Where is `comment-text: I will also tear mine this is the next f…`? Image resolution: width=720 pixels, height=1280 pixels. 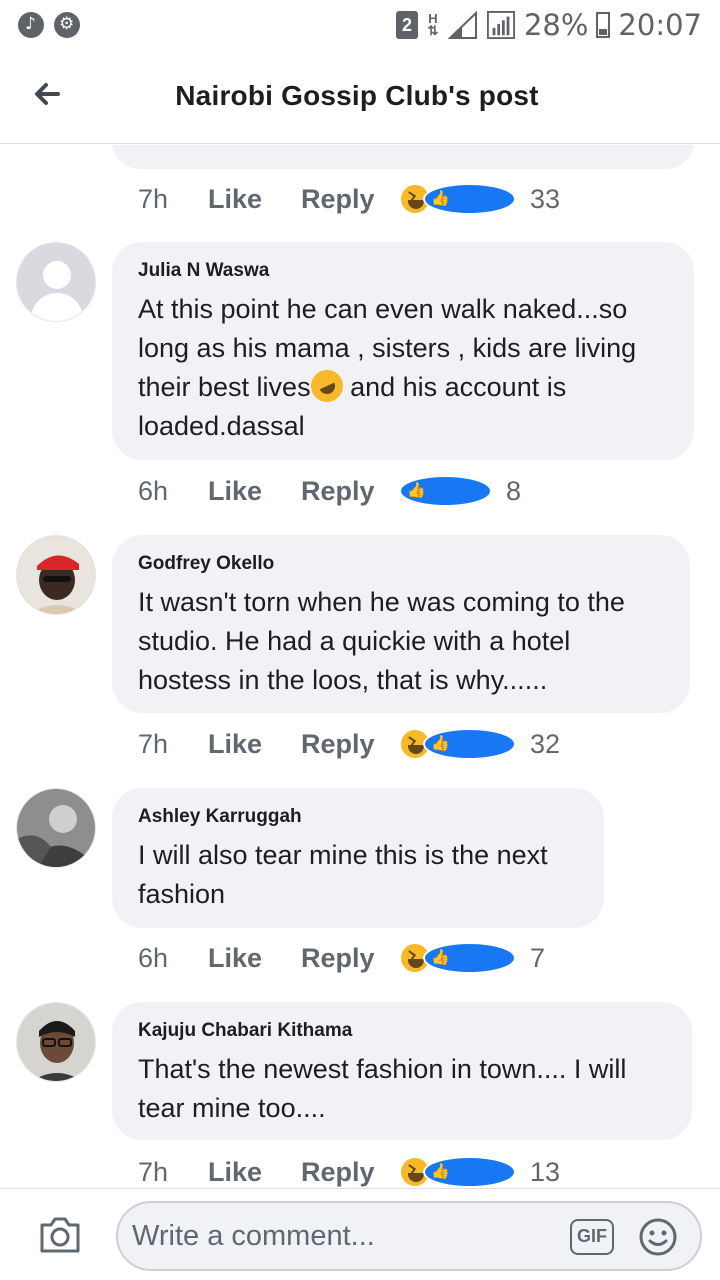 comment-text: I will also tear mine this is the next f… is located at coordinates (343, 874).